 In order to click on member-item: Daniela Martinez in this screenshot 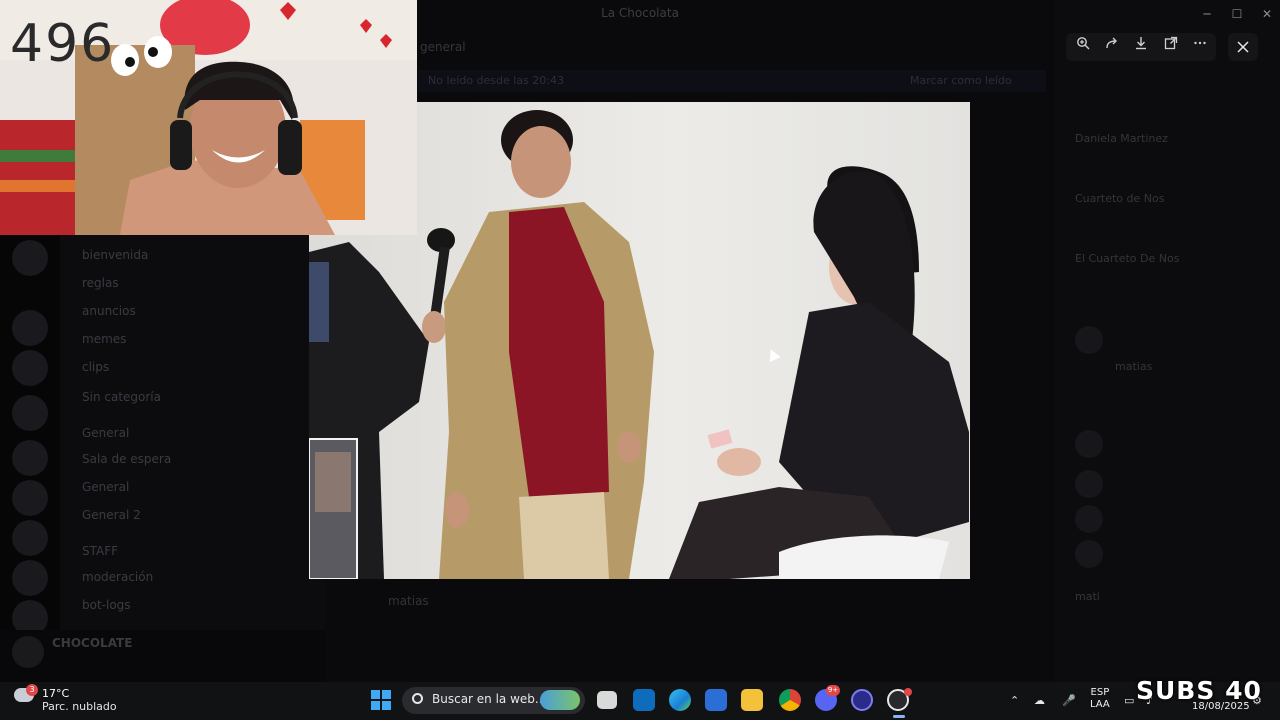, I will do `click(1121, 138)`.